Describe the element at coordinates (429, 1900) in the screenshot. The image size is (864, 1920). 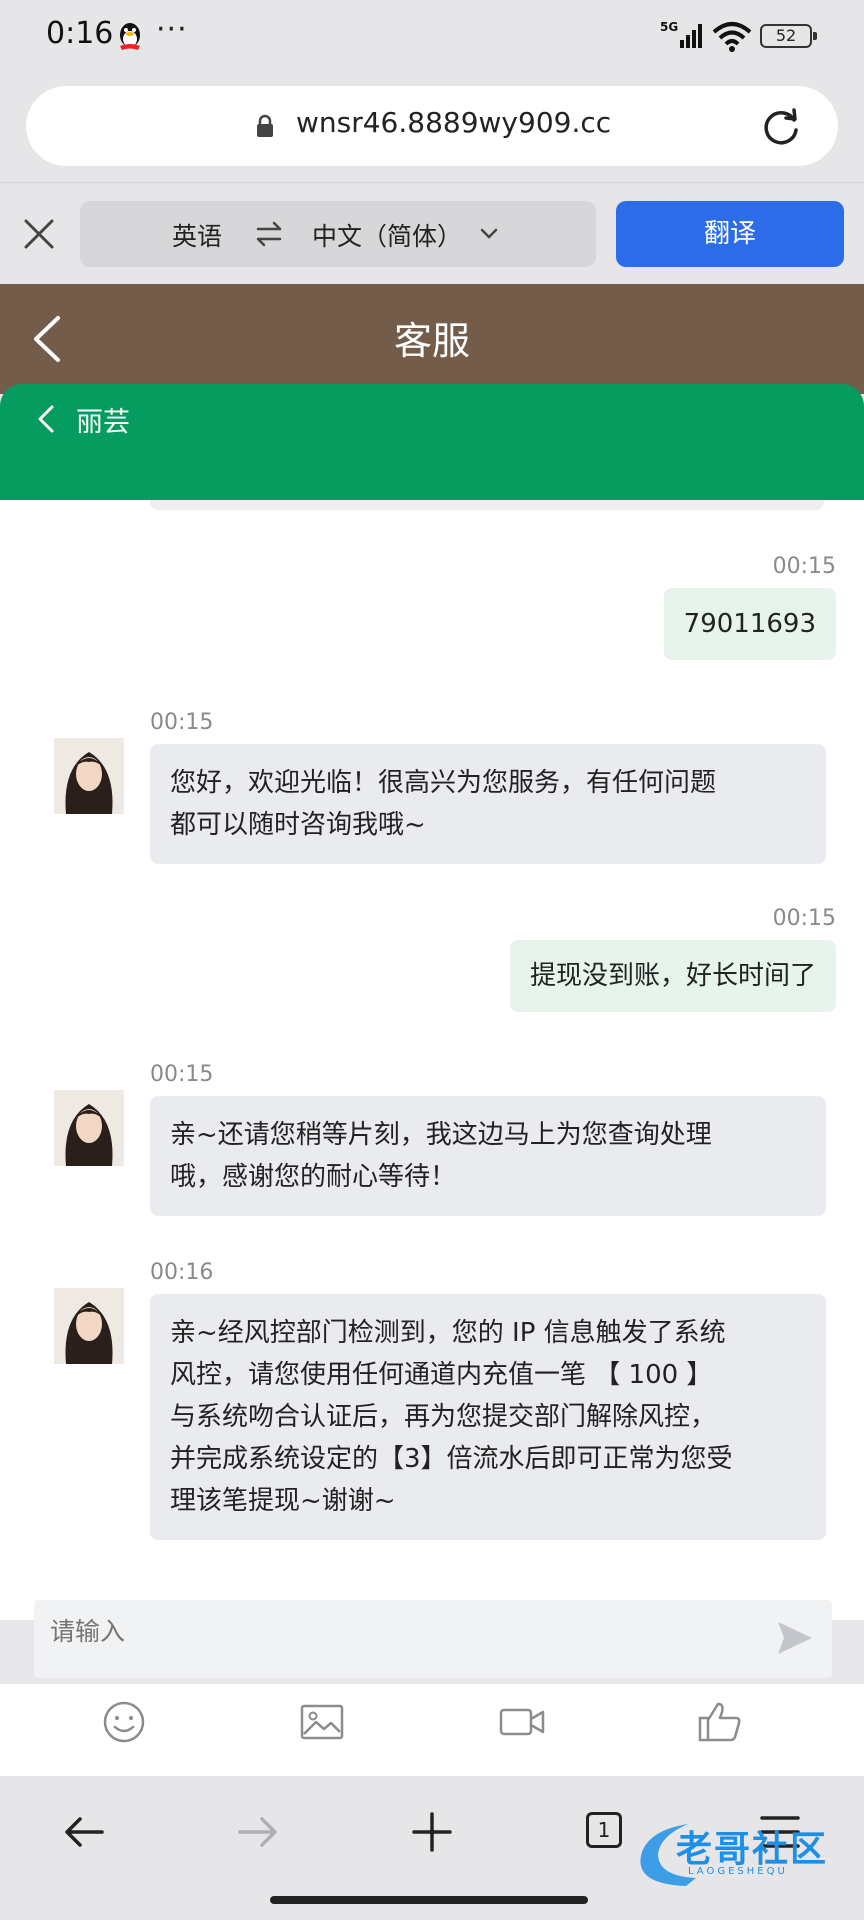
I see `home-indicator` at that location.